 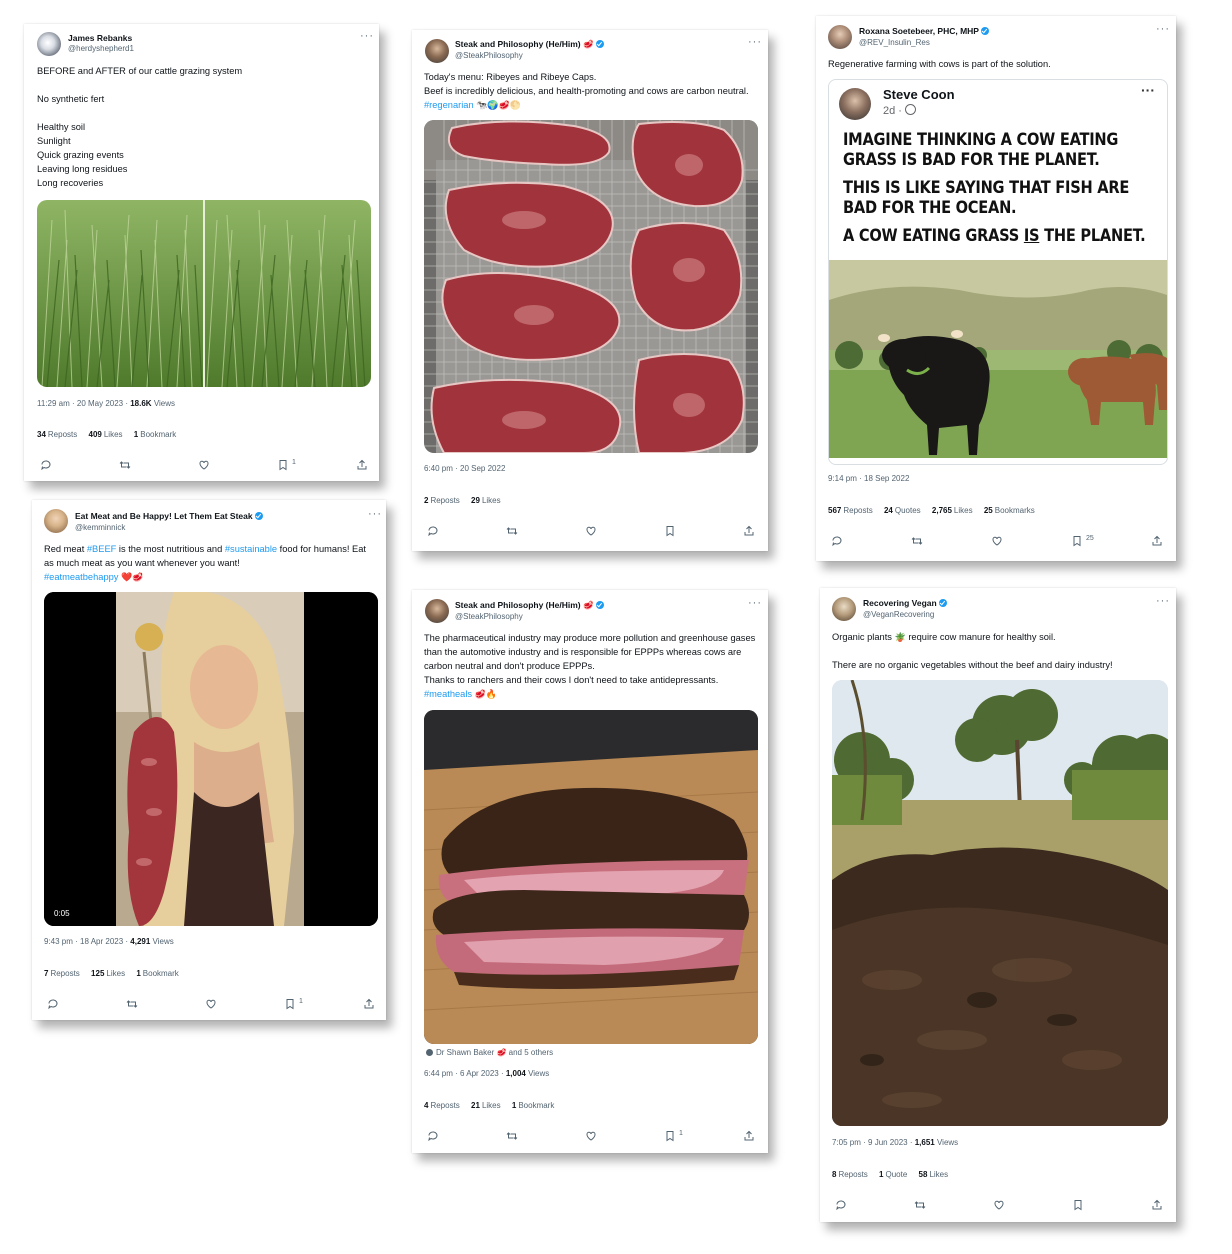 What do you see at coordinates (100, 38) in the screenshot?
I see `author-name: James Rebanks` at bounding box center [100, 38].